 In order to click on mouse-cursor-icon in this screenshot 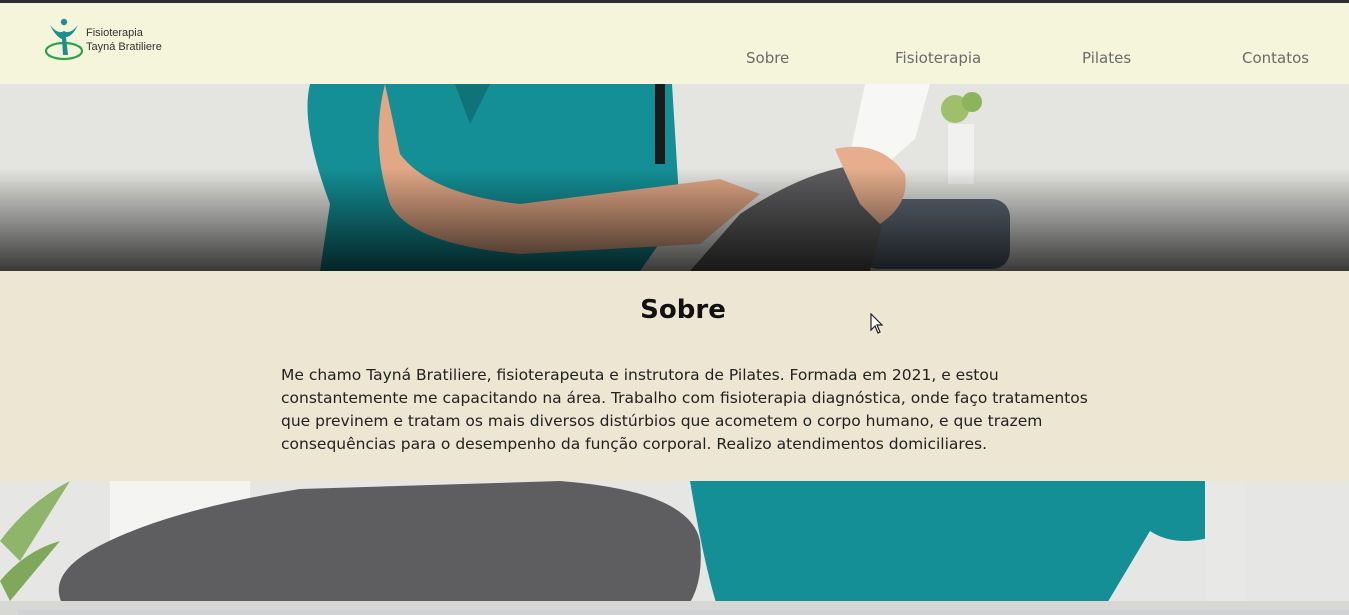, I will do `click(877, 323)`.